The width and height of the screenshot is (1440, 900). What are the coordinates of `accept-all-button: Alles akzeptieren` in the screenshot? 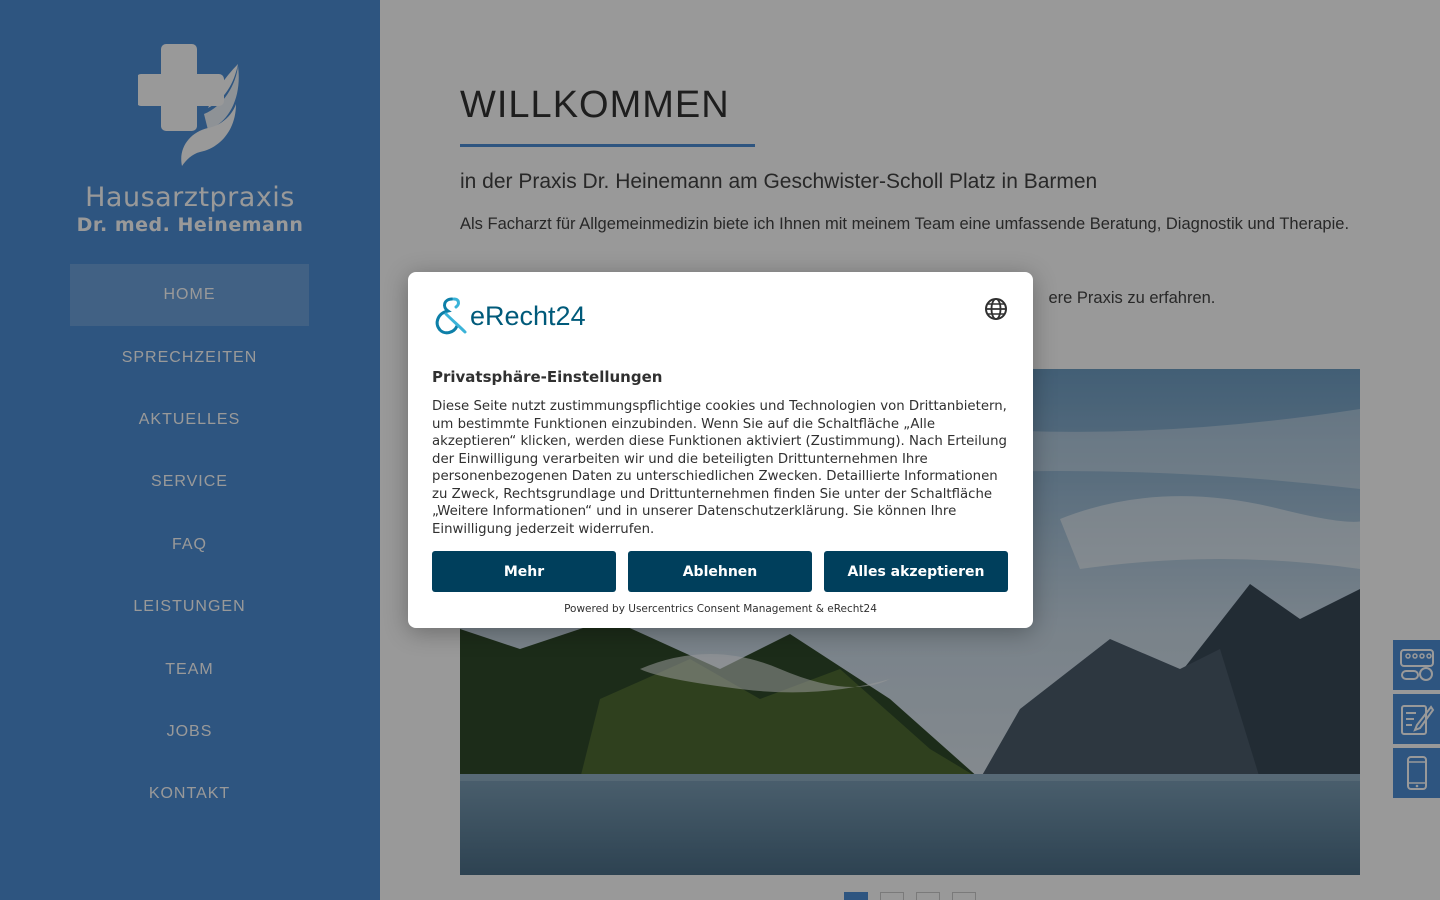 It's located at (916, 571).